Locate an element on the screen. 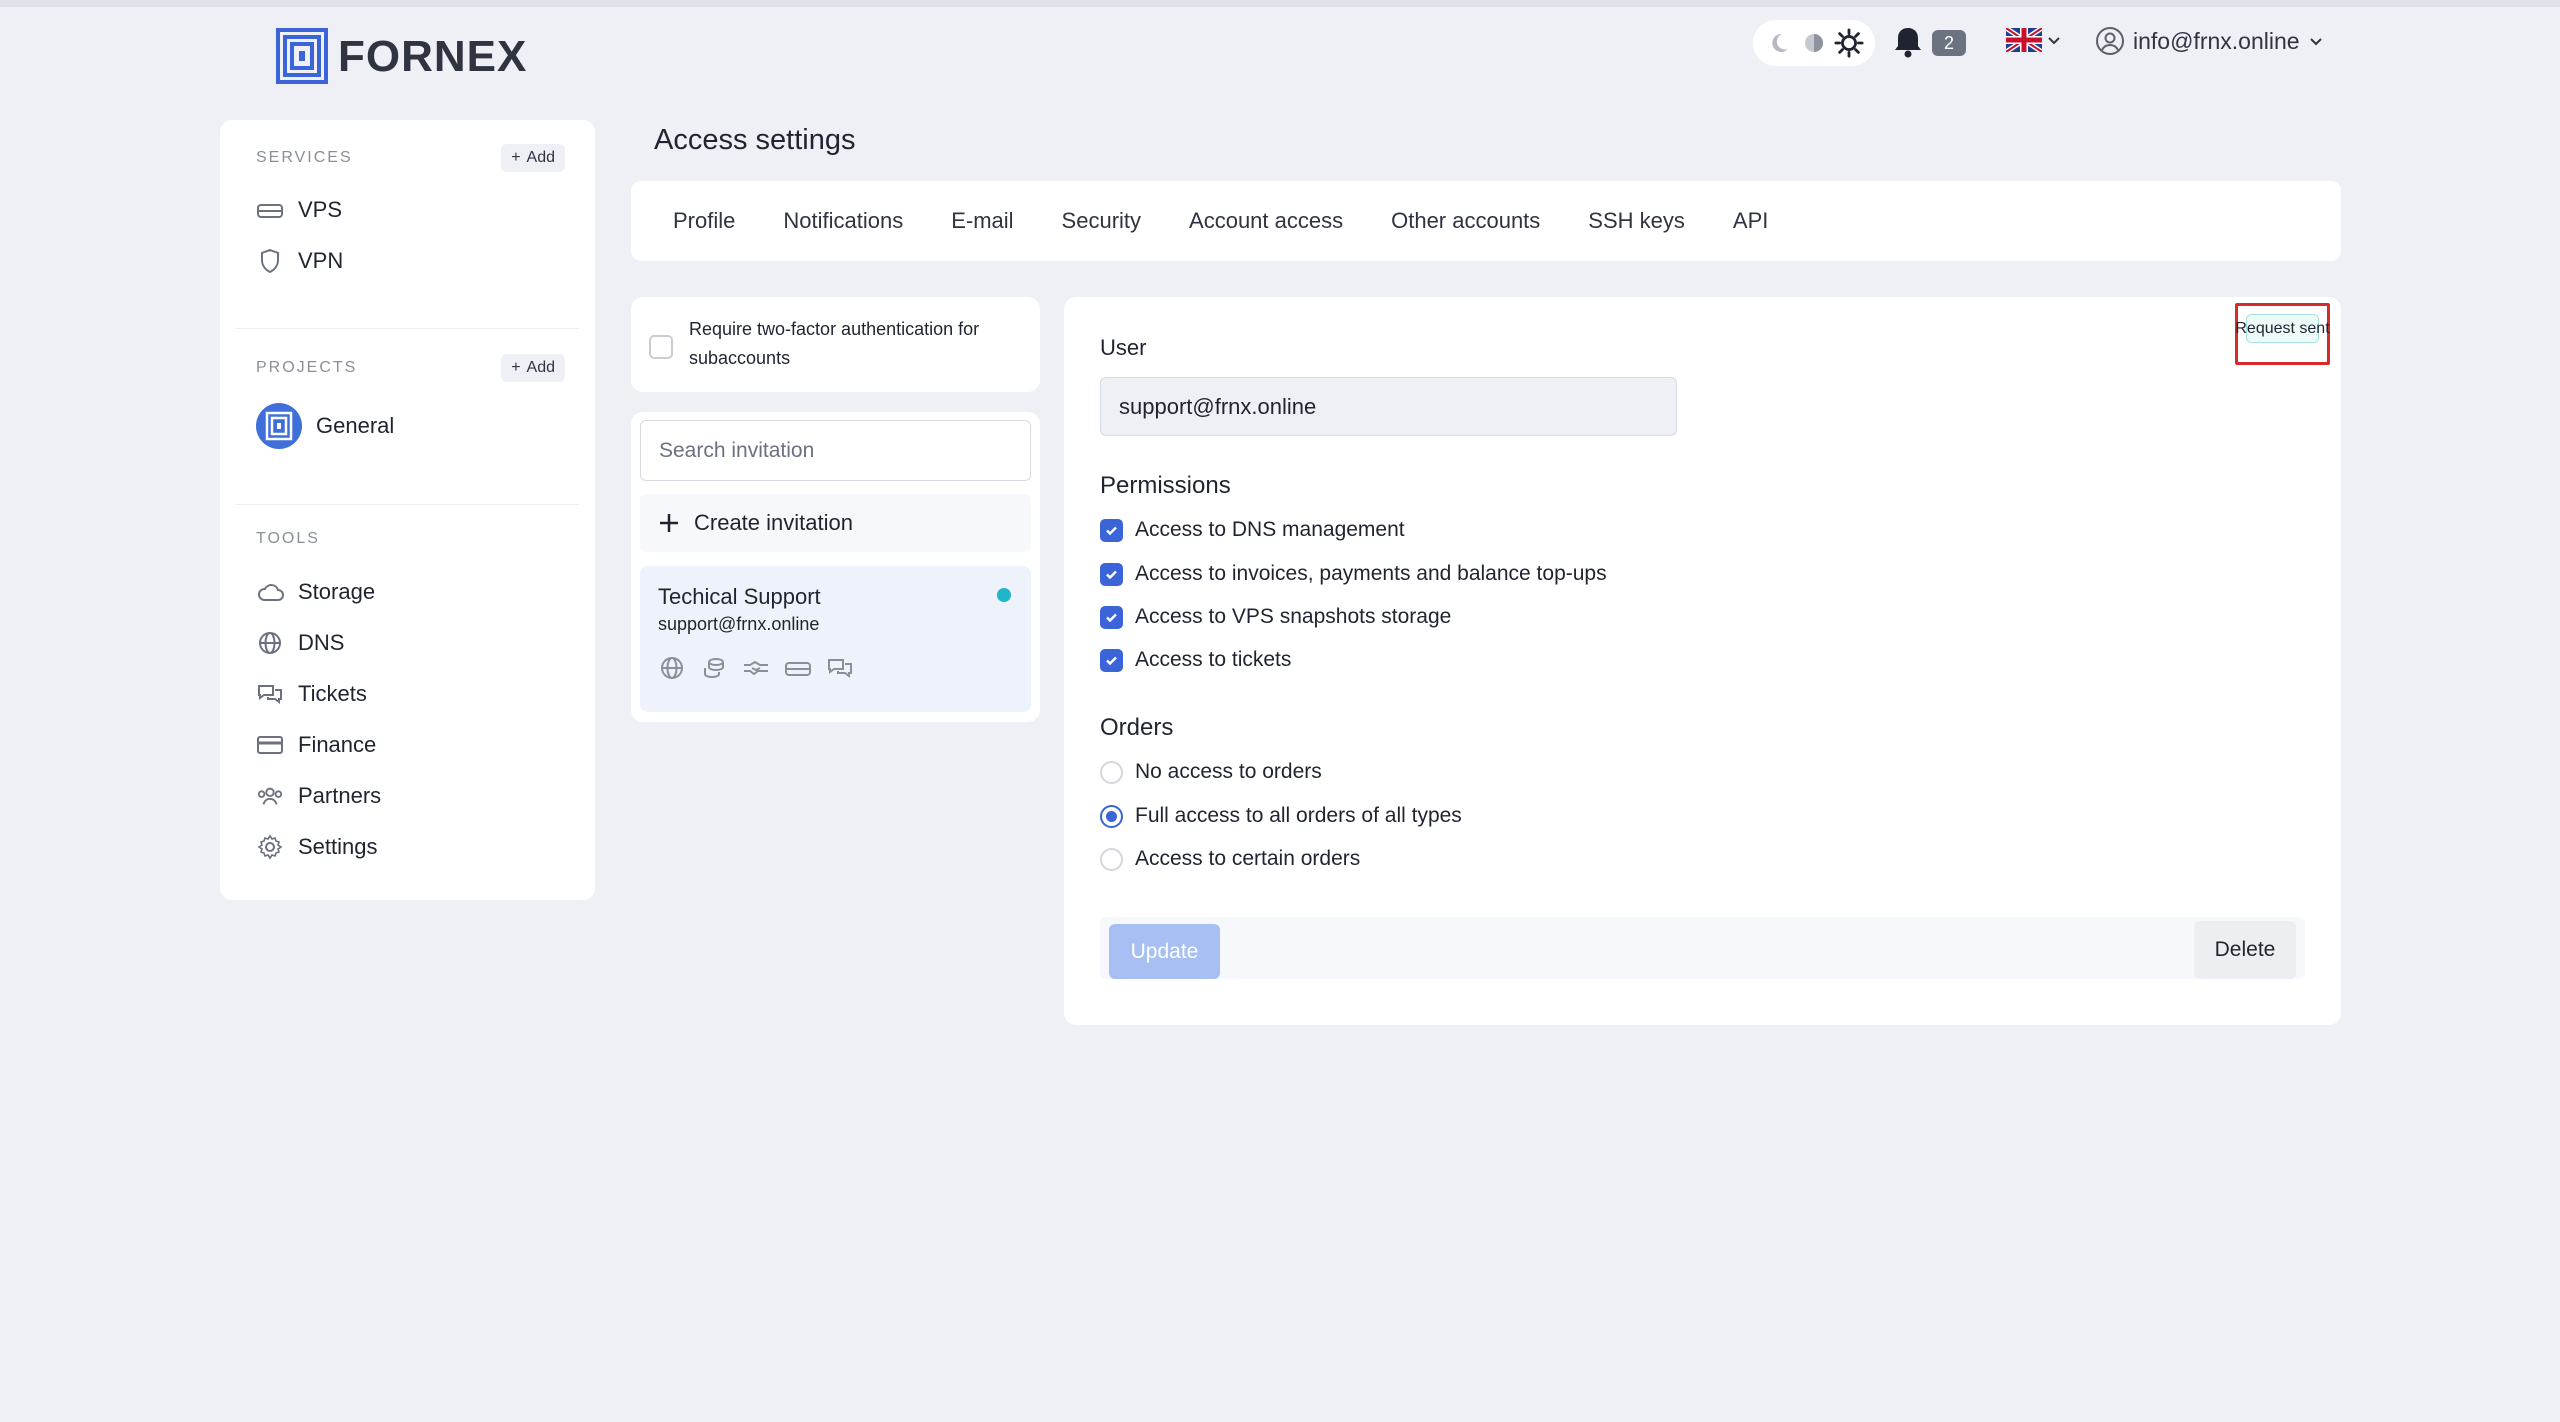 Image resolution: width=2560 pixels, height=1422 pixels. language-selector is located at coordinates (2034, 40).